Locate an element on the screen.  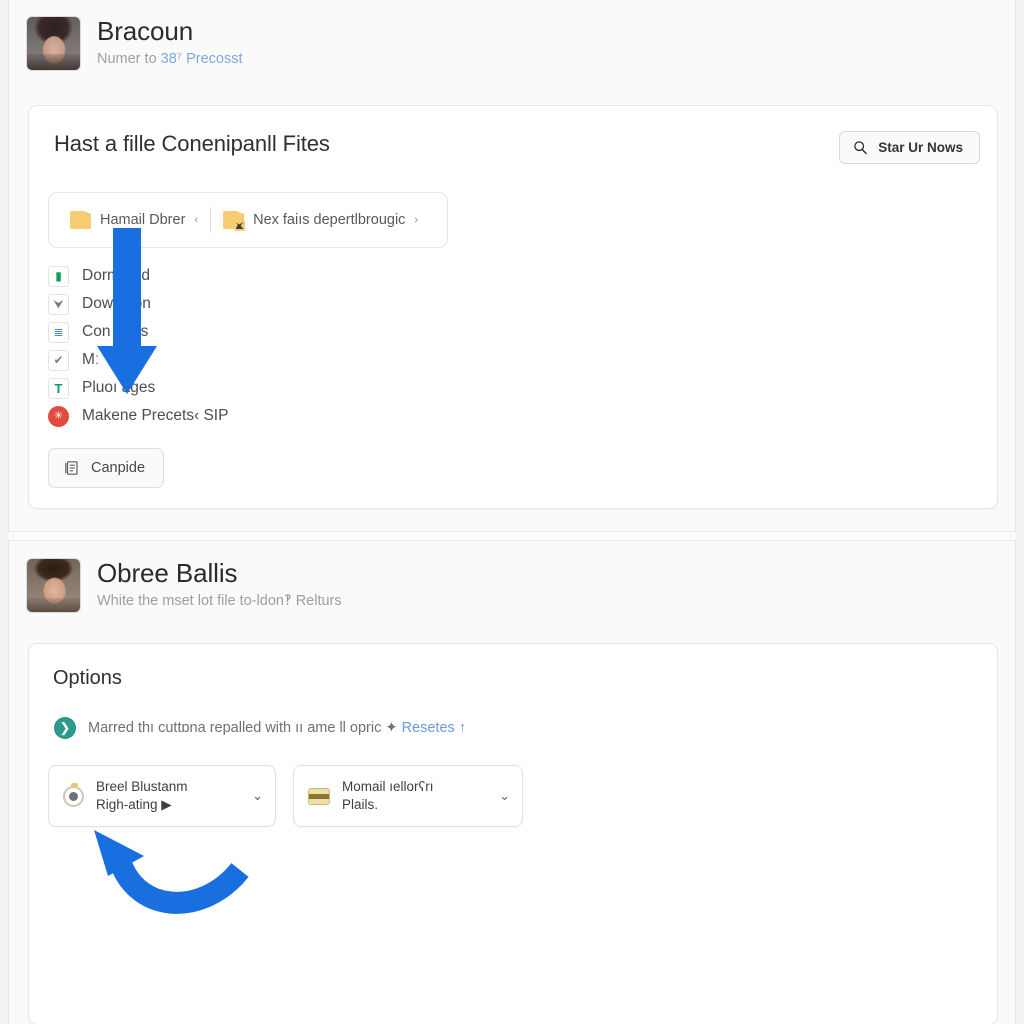
select-line2: Plails. is located at coordinates (360, 804).